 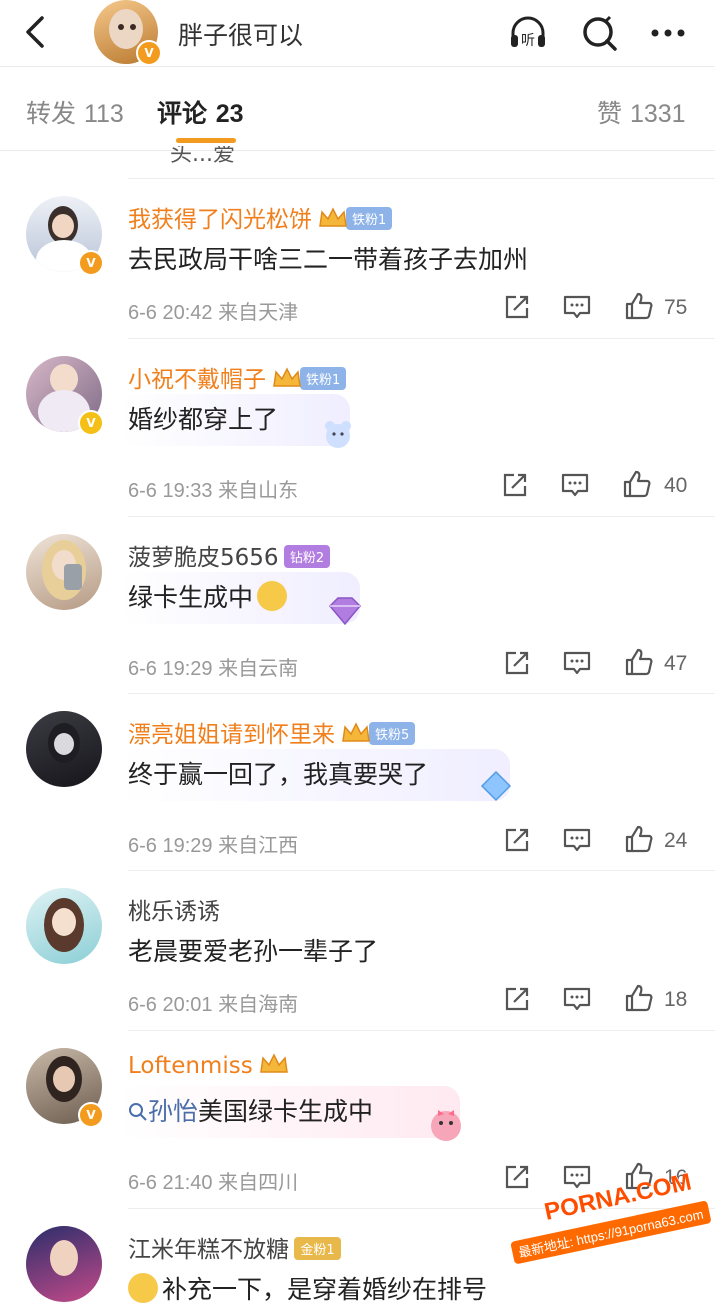 What do you see at coordinates (676, 663) in the screenshot?
I see `like-count: 47` at bounding box center [676, 663].